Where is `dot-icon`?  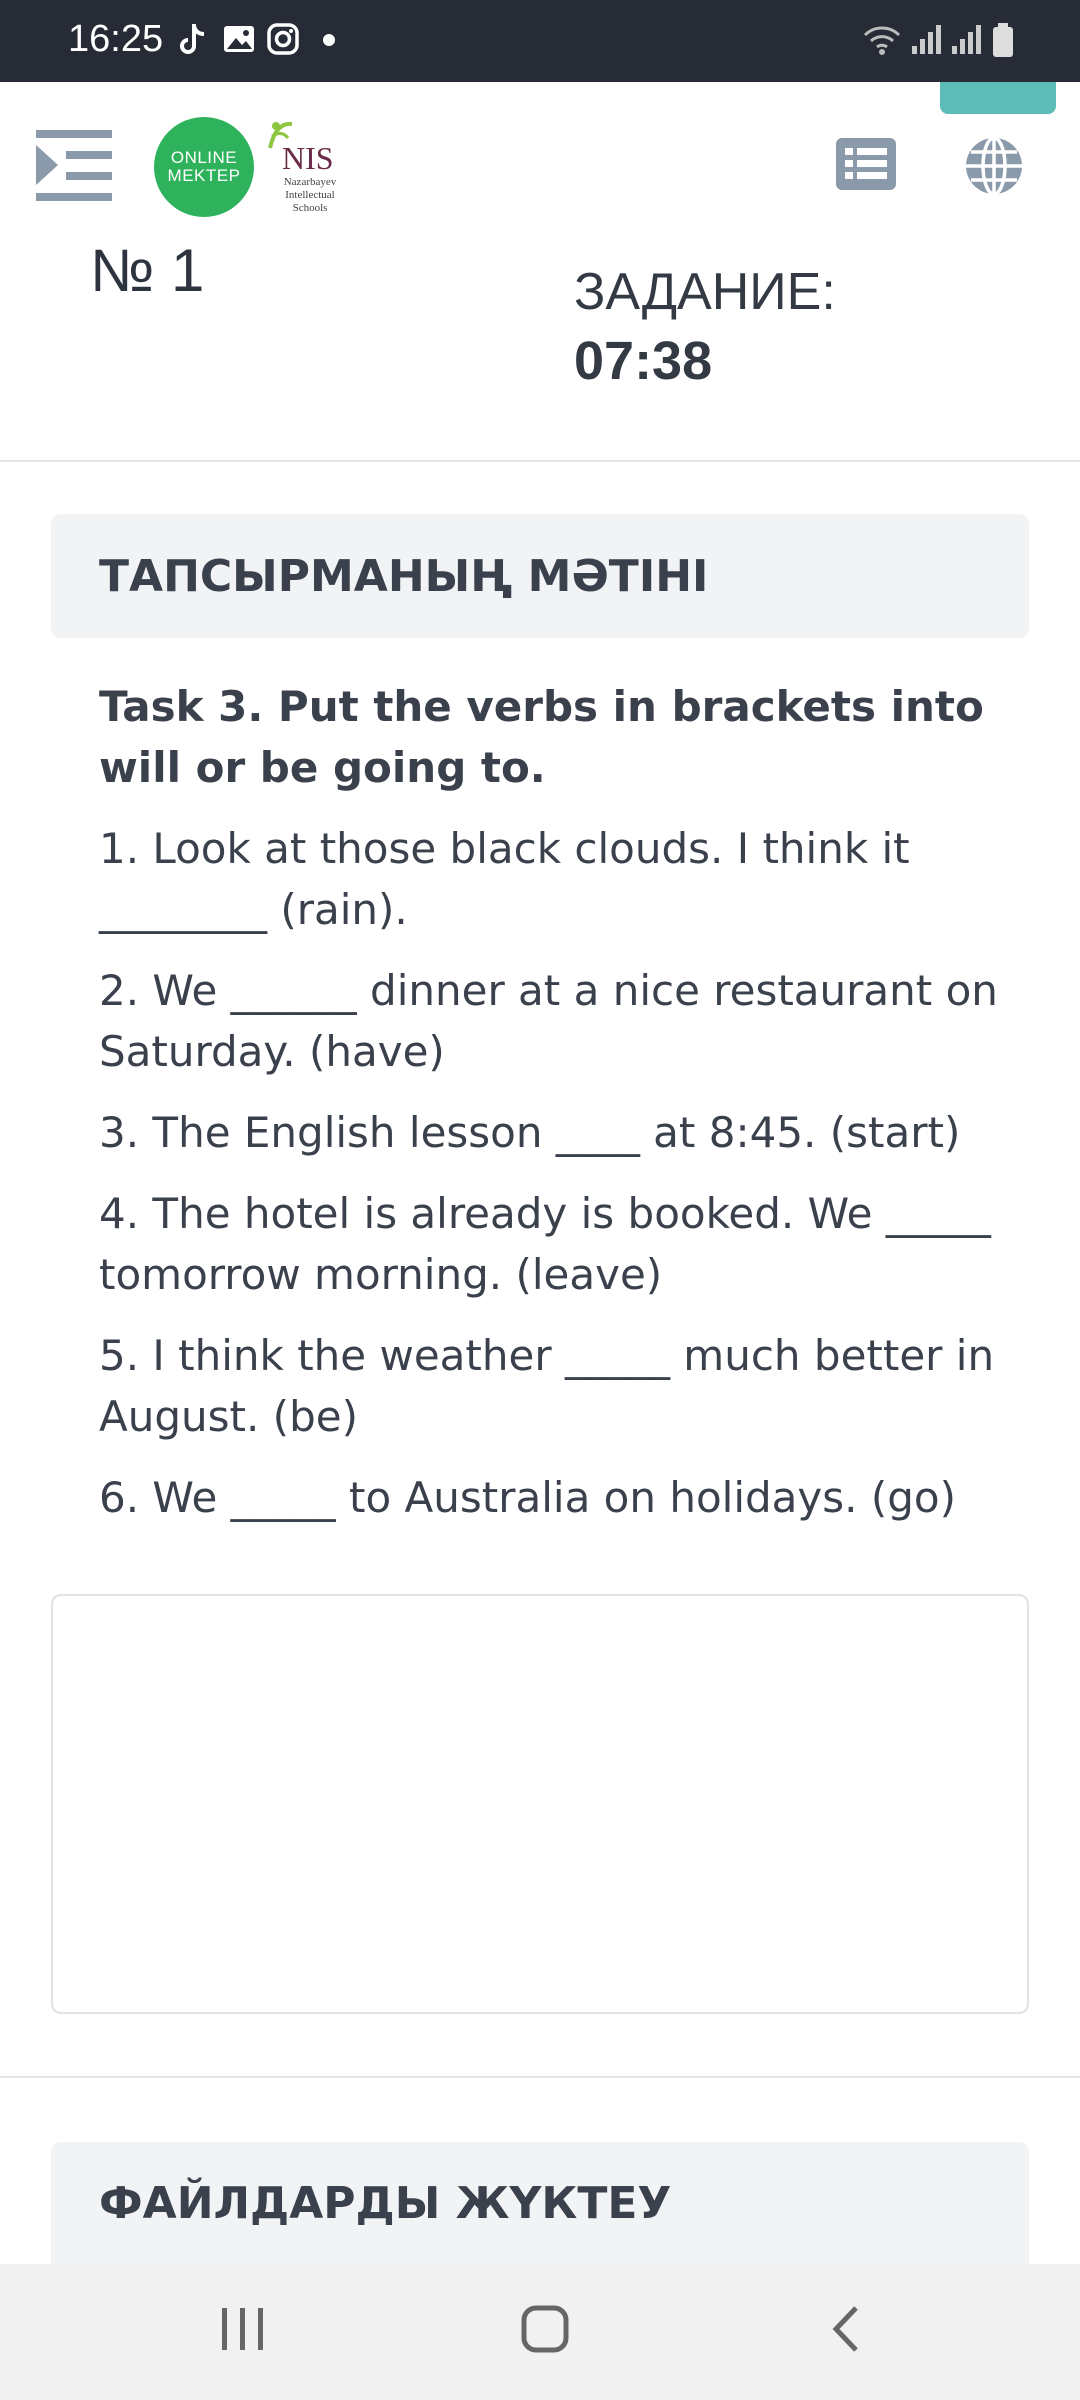
dot-icon is located at coordinates (329, 41).